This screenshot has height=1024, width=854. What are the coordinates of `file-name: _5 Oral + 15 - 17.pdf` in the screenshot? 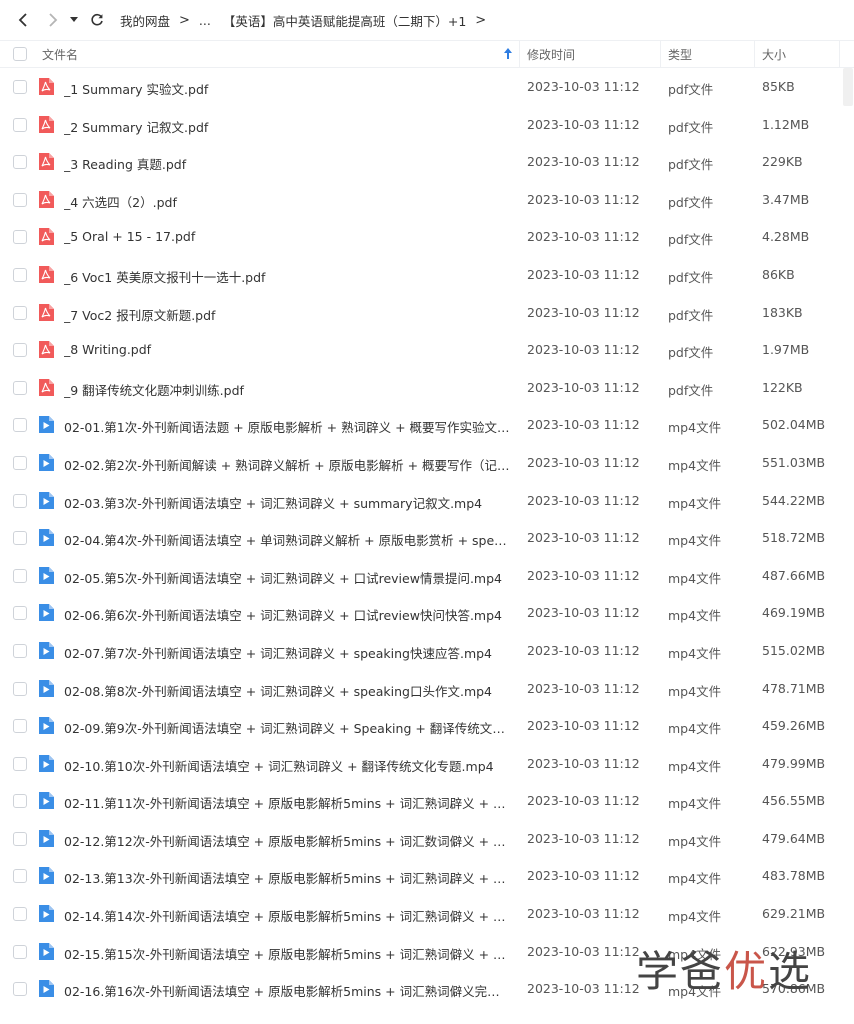 It's located at (130, 237).